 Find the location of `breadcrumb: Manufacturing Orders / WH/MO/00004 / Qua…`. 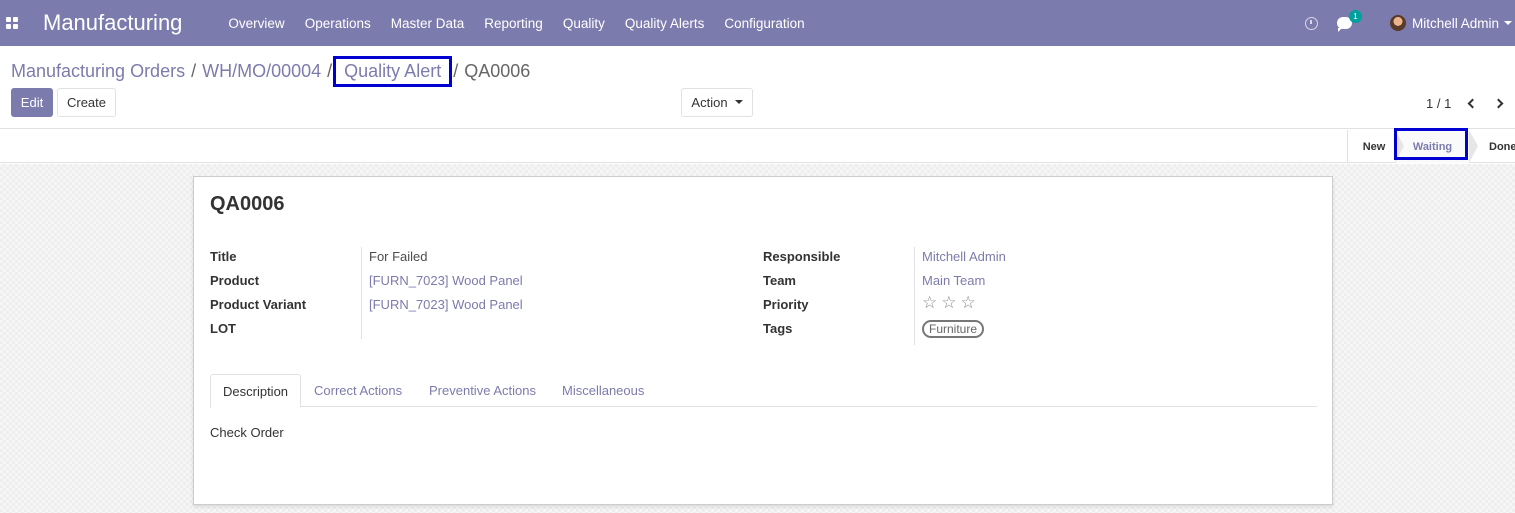

breadcrumb: Manufacturing Orders / WH/MO/00004 / Qua… is located at coordinates (271, 71).